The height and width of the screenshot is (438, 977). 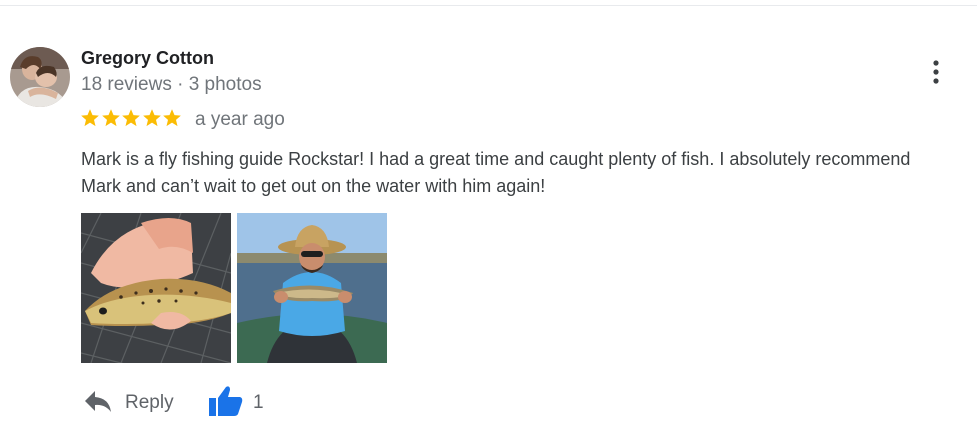 I want to click on reviewer-meta: 18 reviews · 3 photos, so click(x=171, y=84).